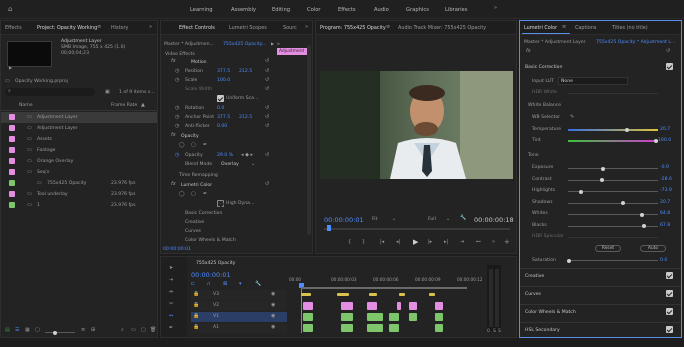 This screenshot has height=347, width=684. Describe the element at coordinates (245, 117) in the screenshot. I see `anchor-y: 212.5` at that location.